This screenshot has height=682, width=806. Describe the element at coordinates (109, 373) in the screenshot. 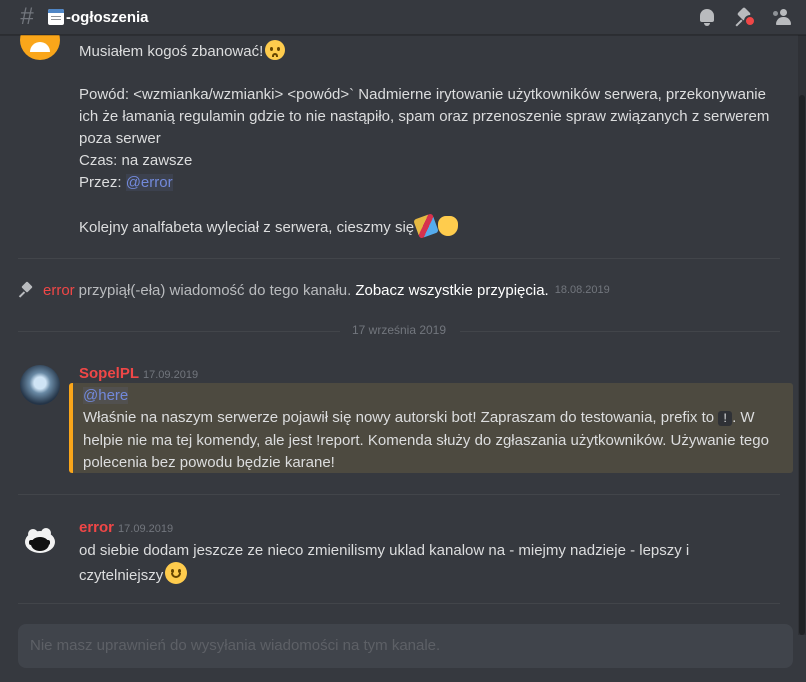

I see `username: SopelPL` at that location.